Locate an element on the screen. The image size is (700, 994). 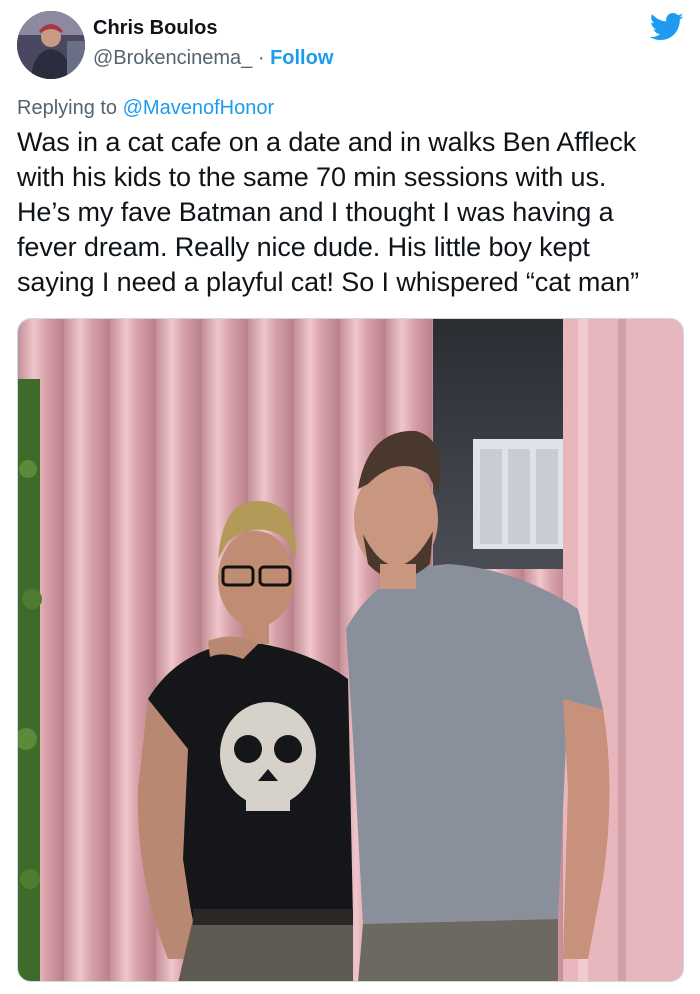
reply-mention-link: @MavenofHonor is located at coordinates (198, 108).